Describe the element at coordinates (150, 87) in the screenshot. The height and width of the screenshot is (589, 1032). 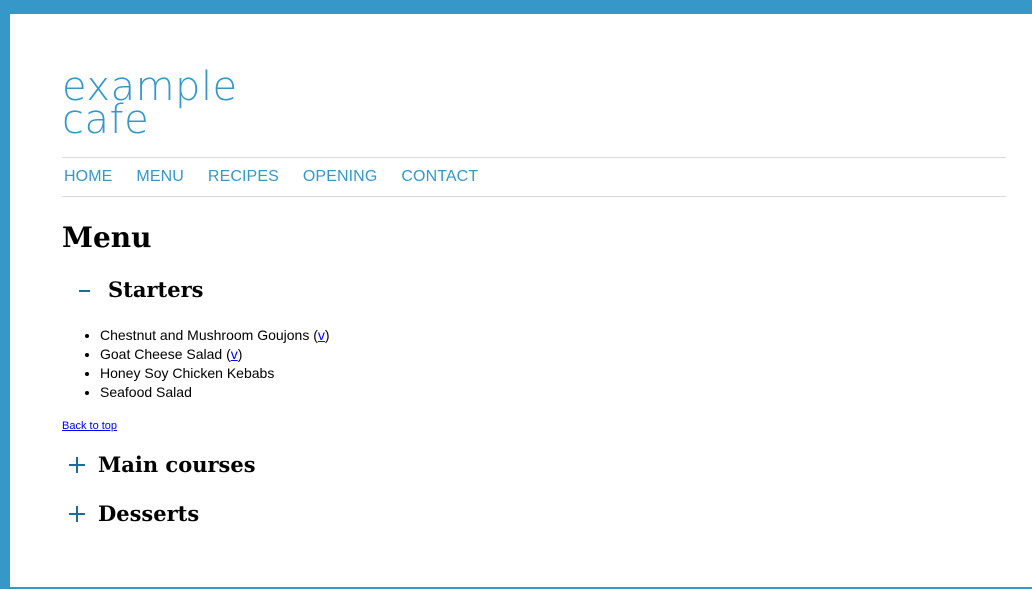
I see `logo-line-1: example` at that location.